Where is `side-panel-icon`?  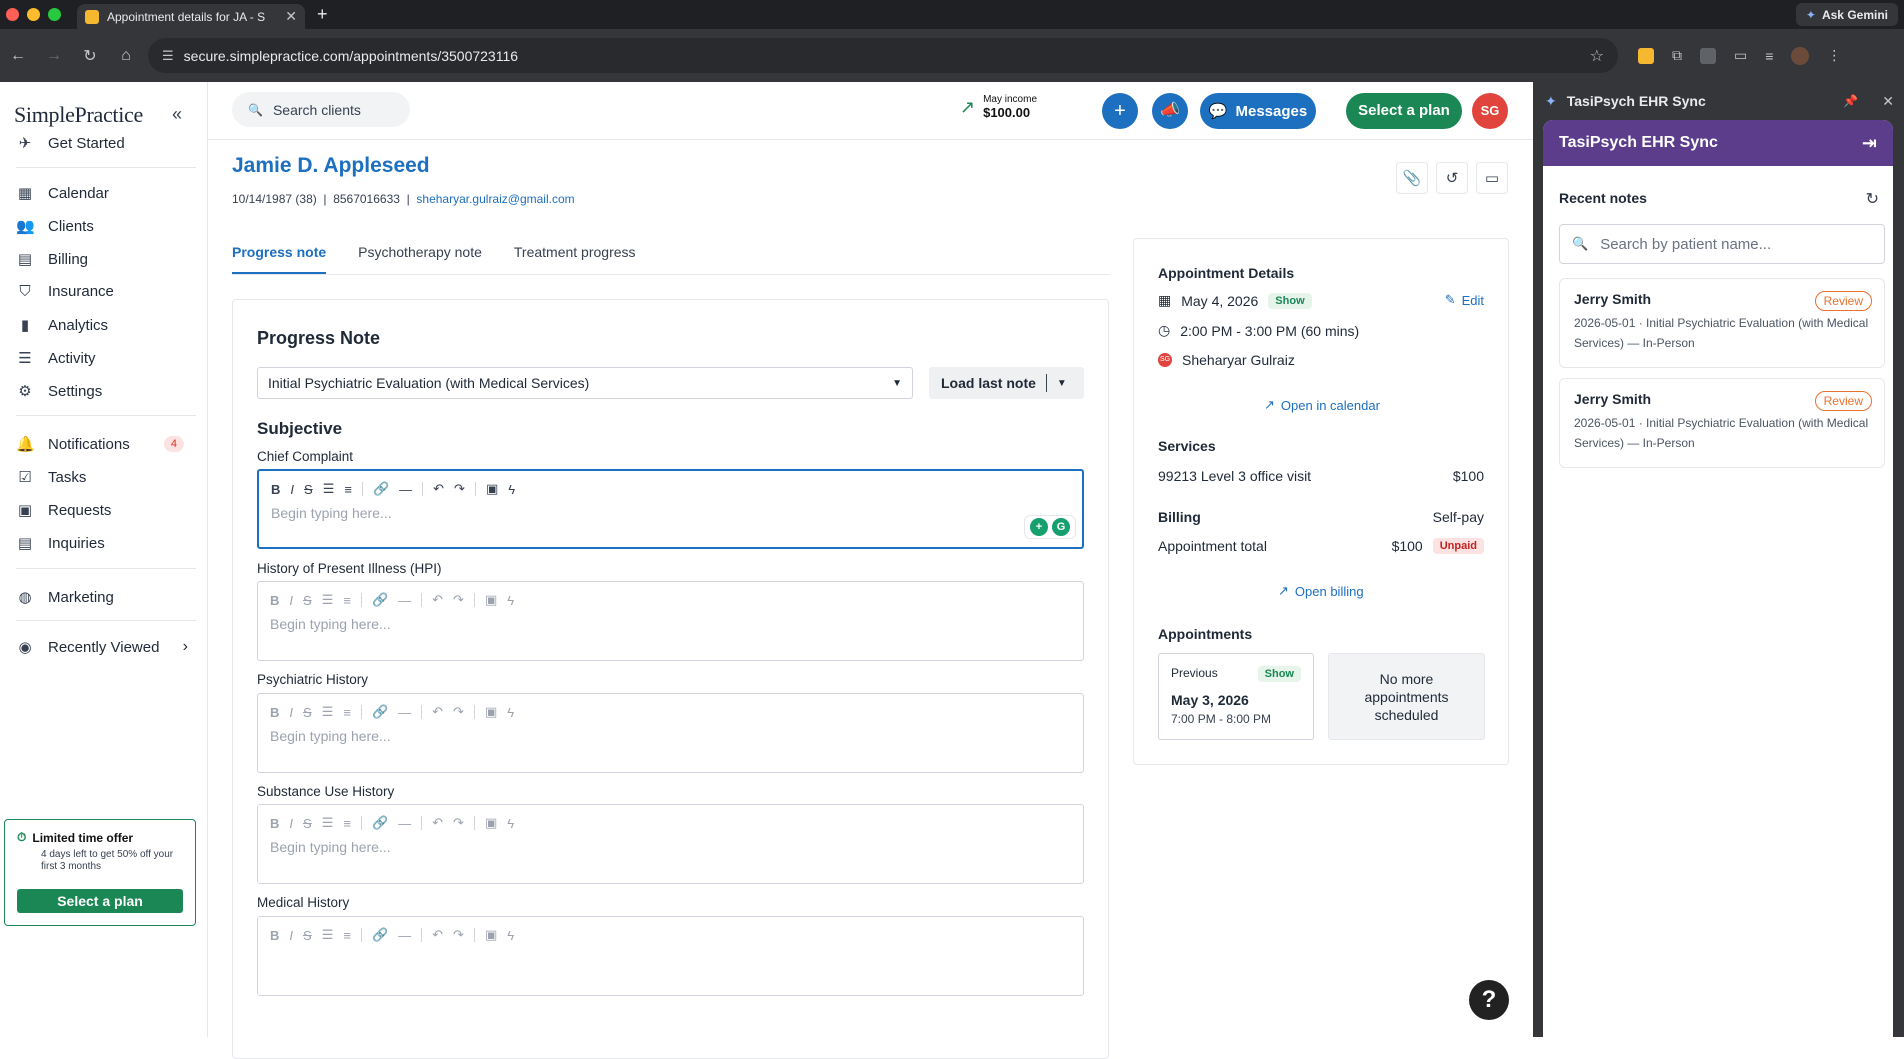
side-panel-icon is located at coordinates (1708, 55).